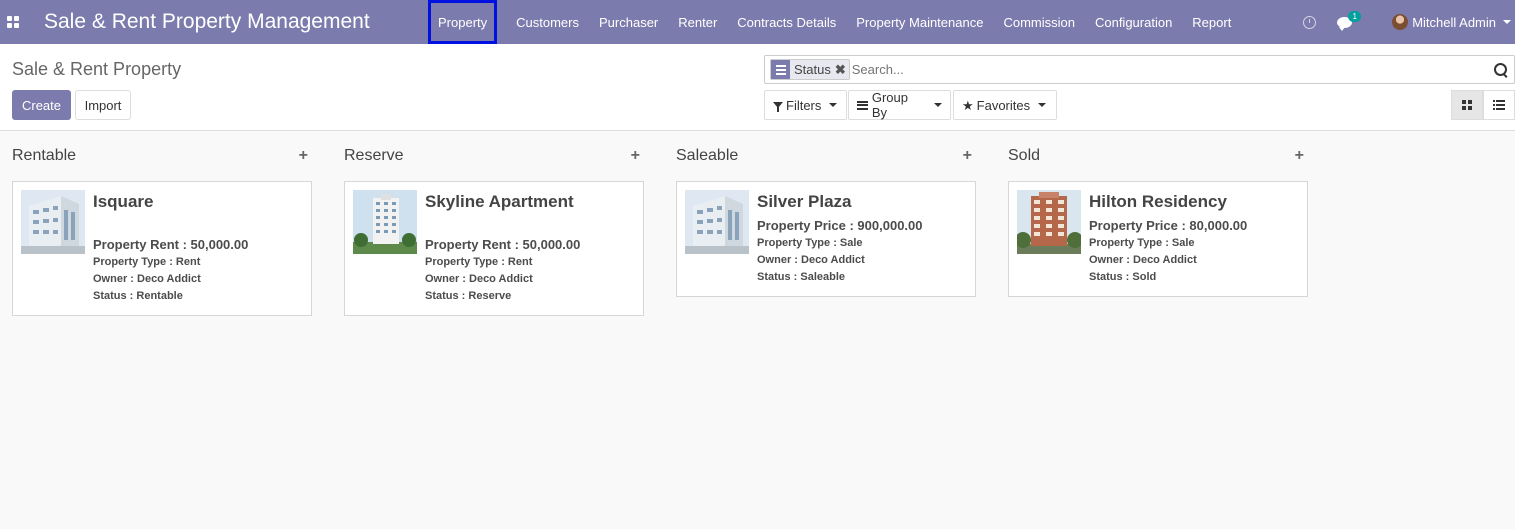  I want to click on property-name: Skyline Apartment, so click(499, 201).